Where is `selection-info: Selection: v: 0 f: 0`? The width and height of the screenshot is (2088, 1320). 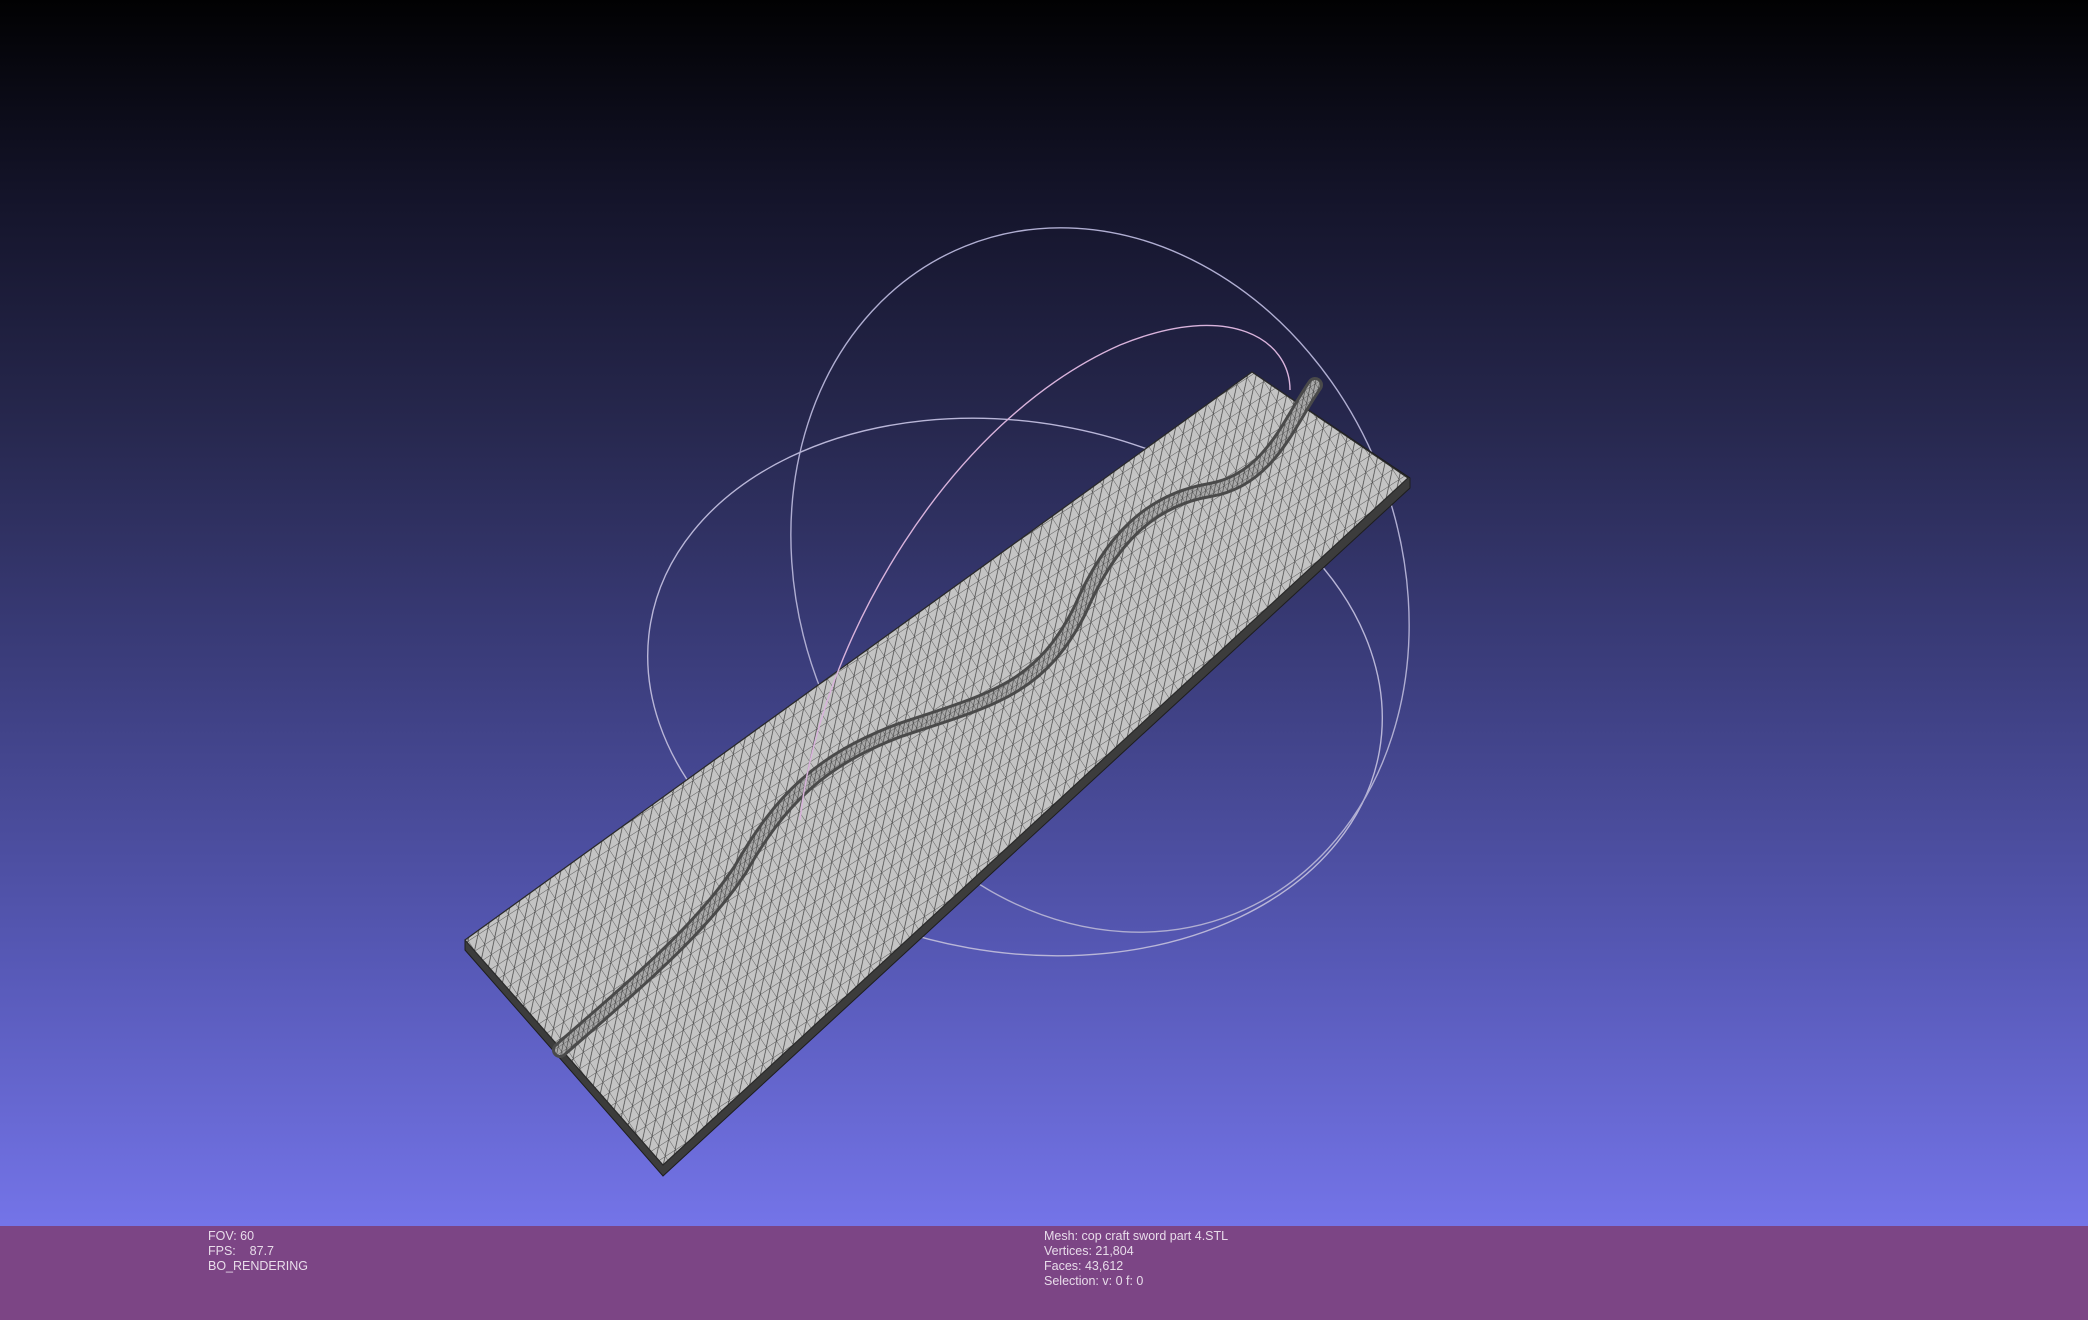 selection-info: Selection: v: 0 f: 0 is located at coordinates (1094, 1281).